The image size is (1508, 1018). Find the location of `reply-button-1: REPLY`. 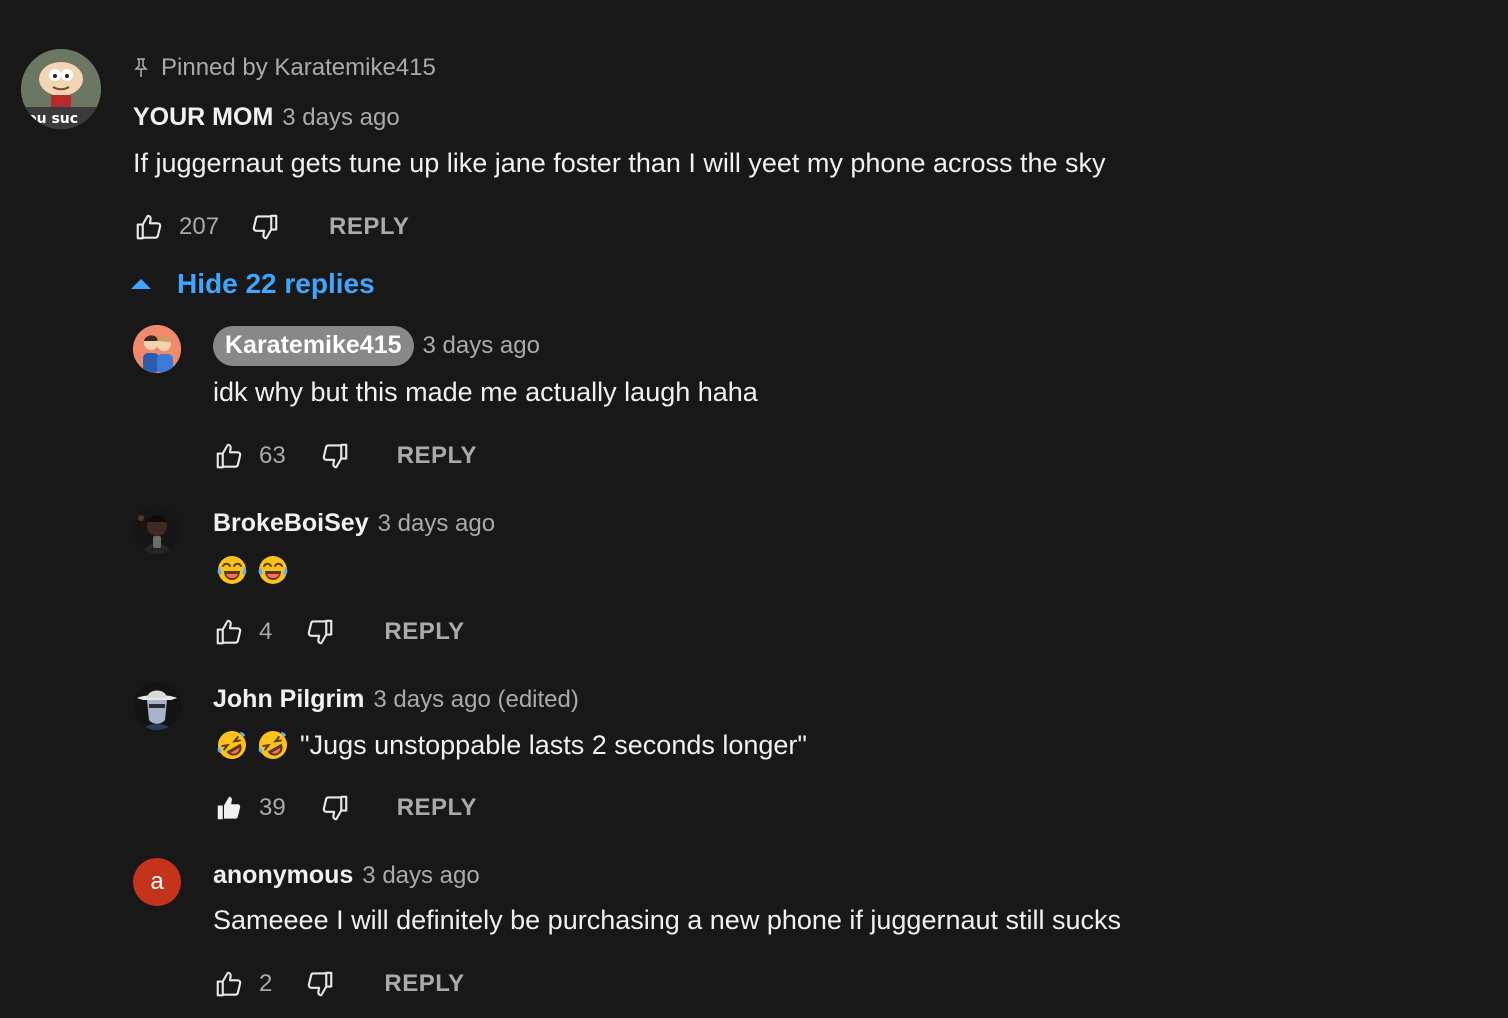

reply-button-1: REPLY is located at coordinates (437, 456).